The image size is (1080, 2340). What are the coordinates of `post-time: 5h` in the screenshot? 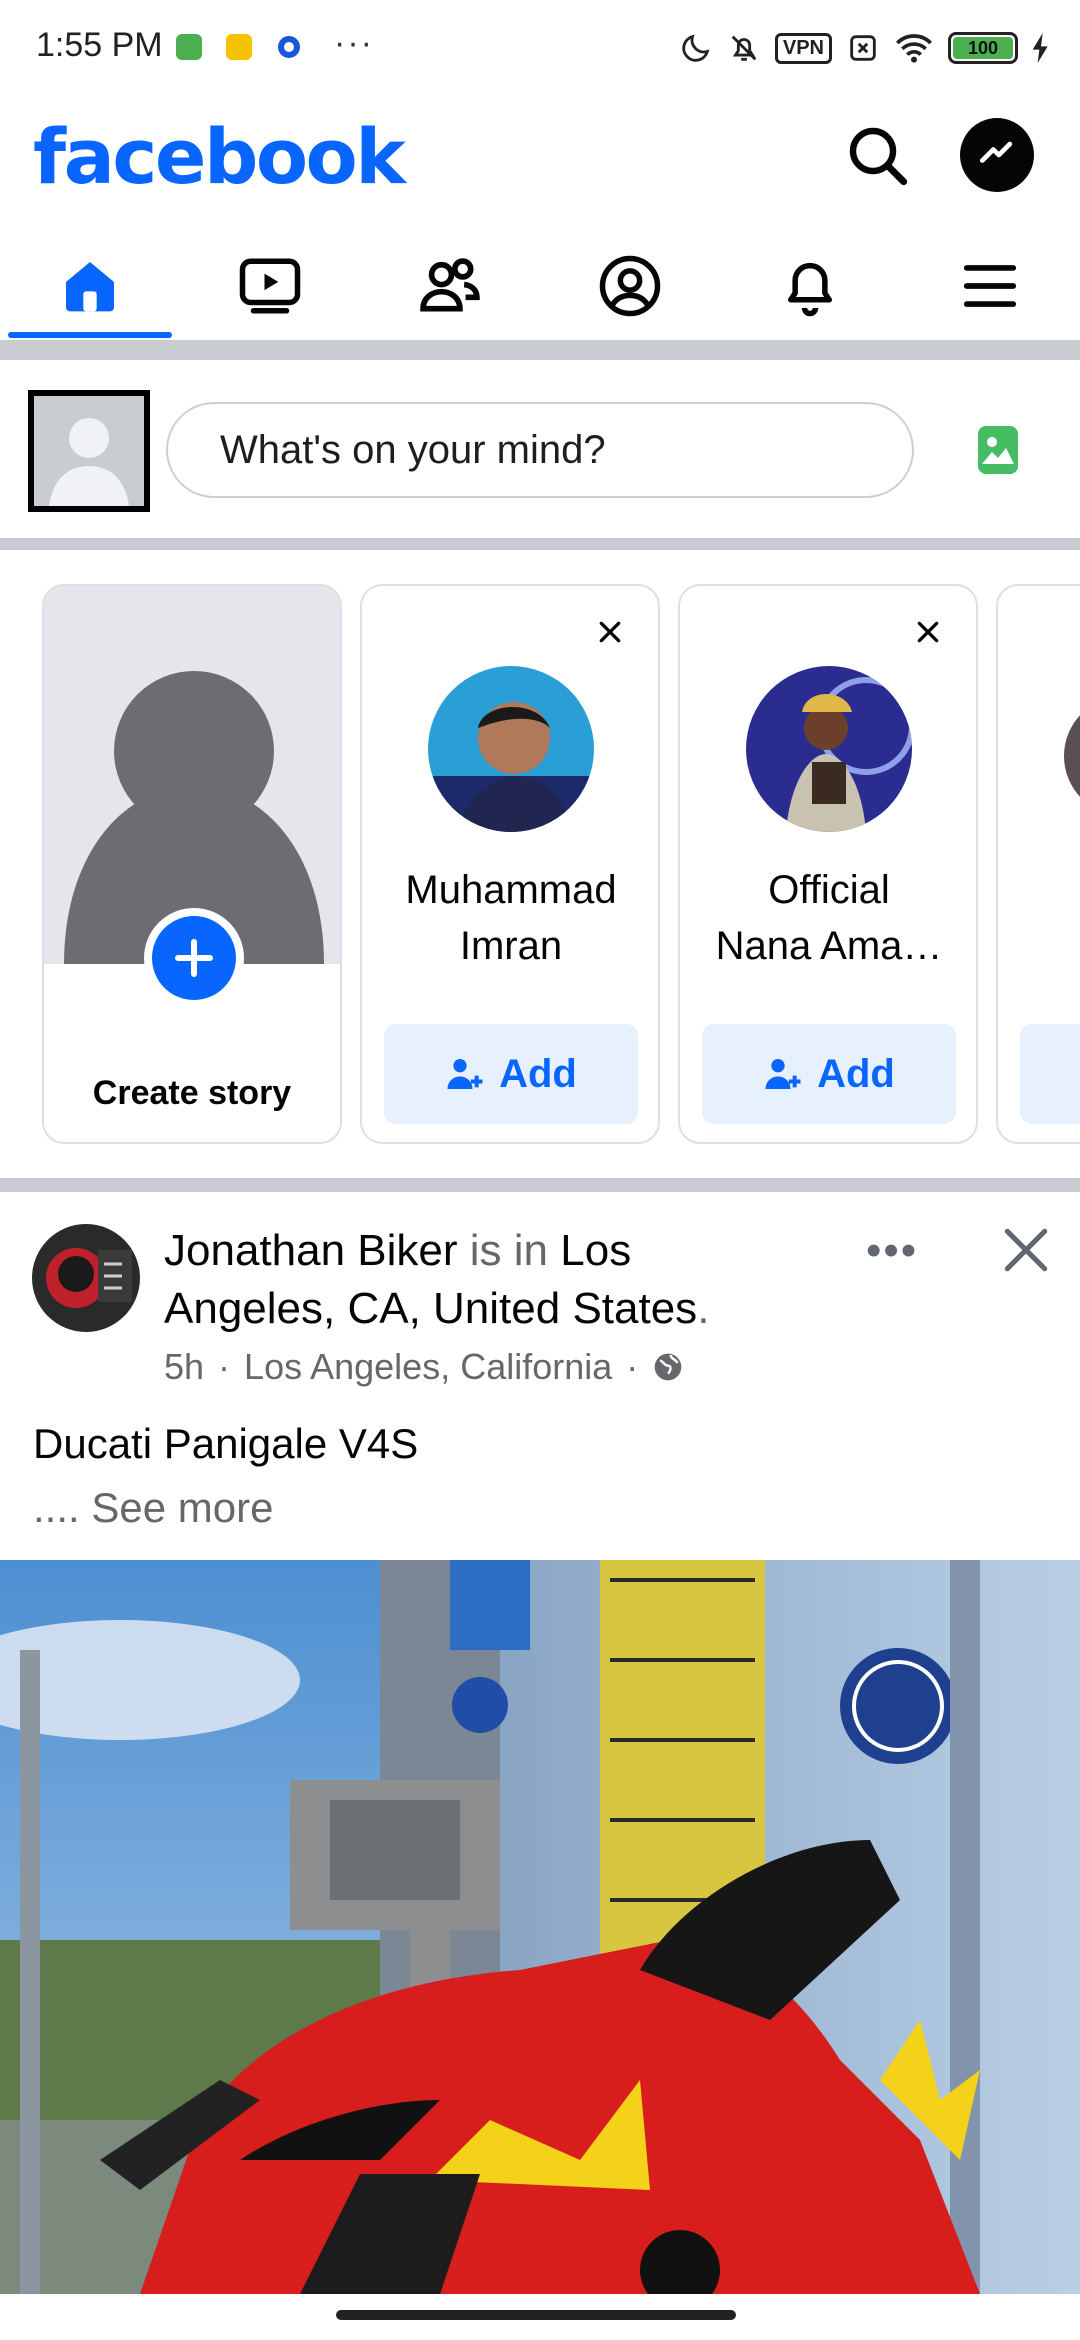 It's located at (184, 1367).